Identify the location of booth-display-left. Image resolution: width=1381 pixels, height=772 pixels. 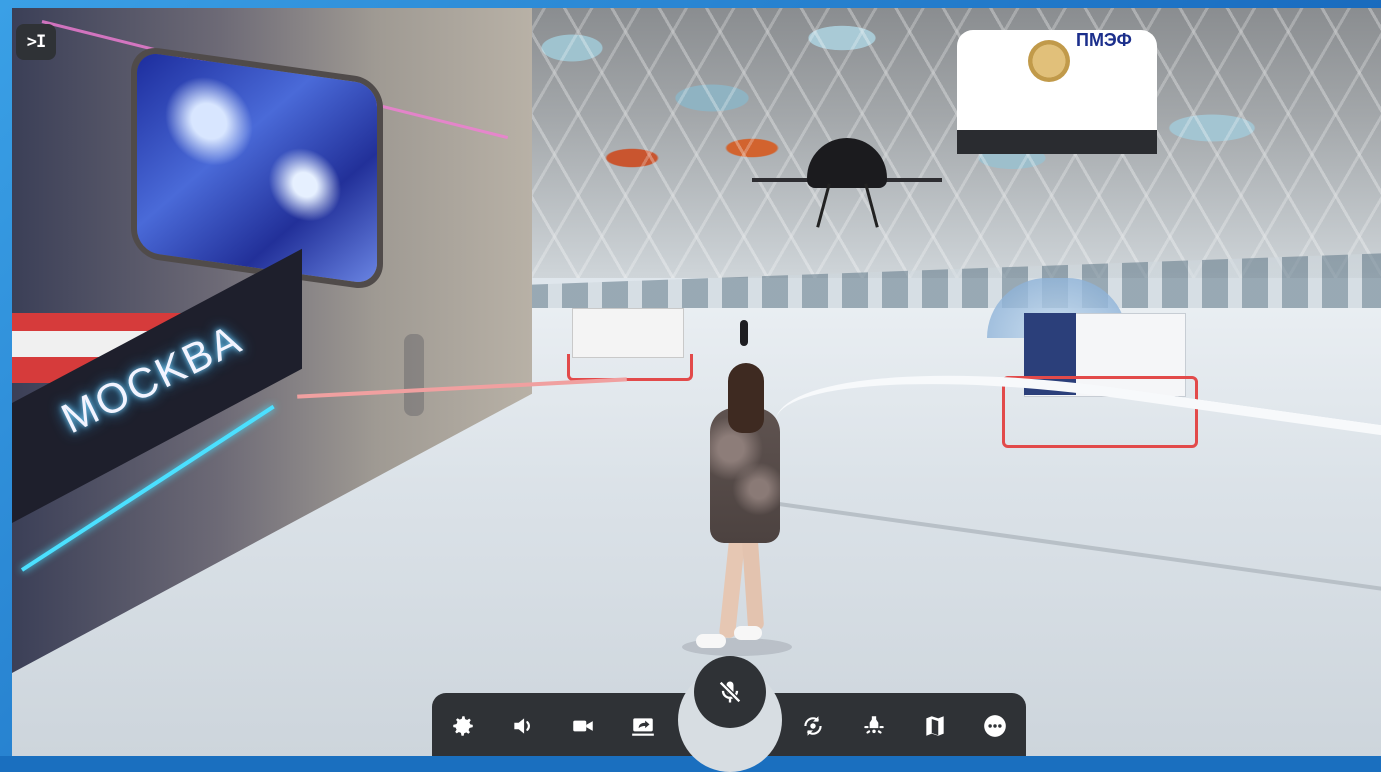
(628, 333).